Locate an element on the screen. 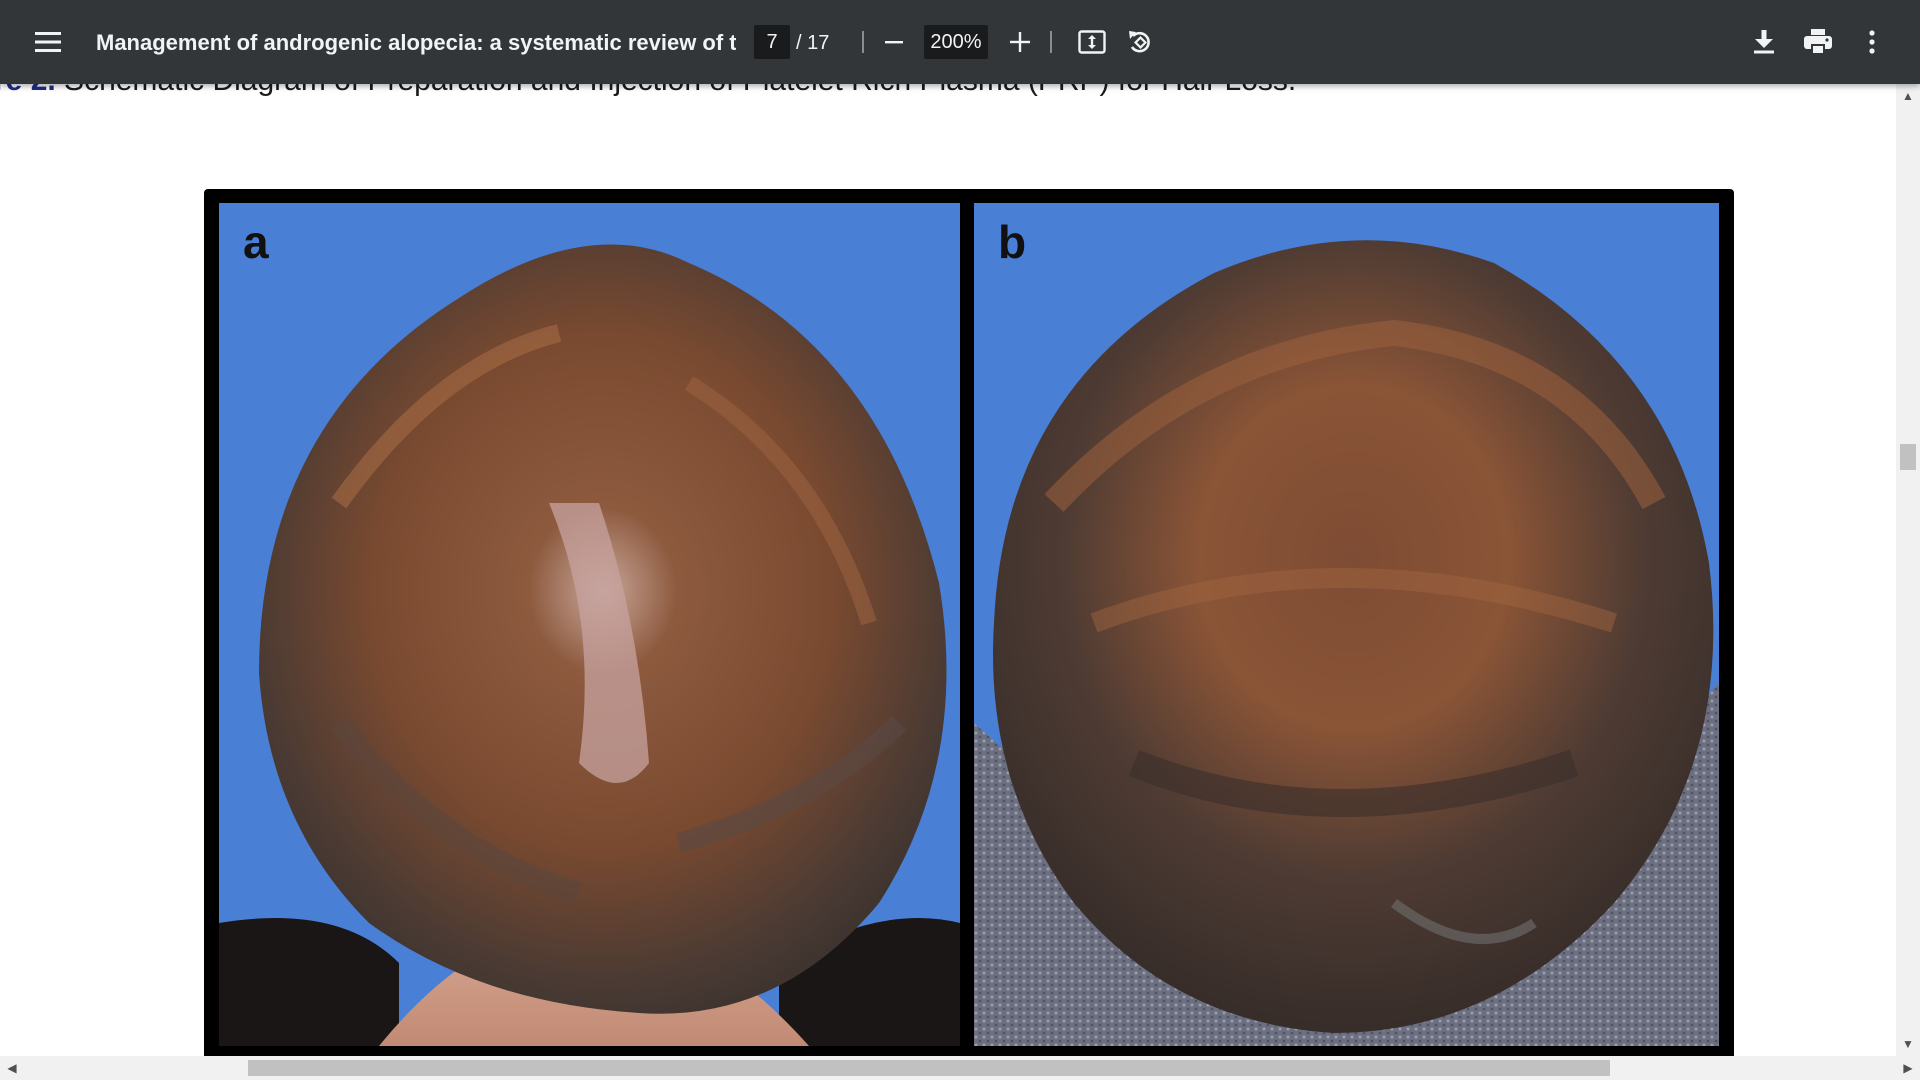 This screenshot has height=1080, width=1920. page-number-input: 7 is located at coordinates (772, 42).